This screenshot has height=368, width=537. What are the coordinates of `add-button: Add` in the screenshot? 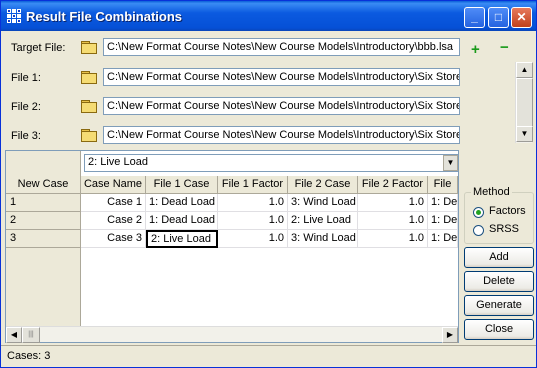 It's located at (499, 257).